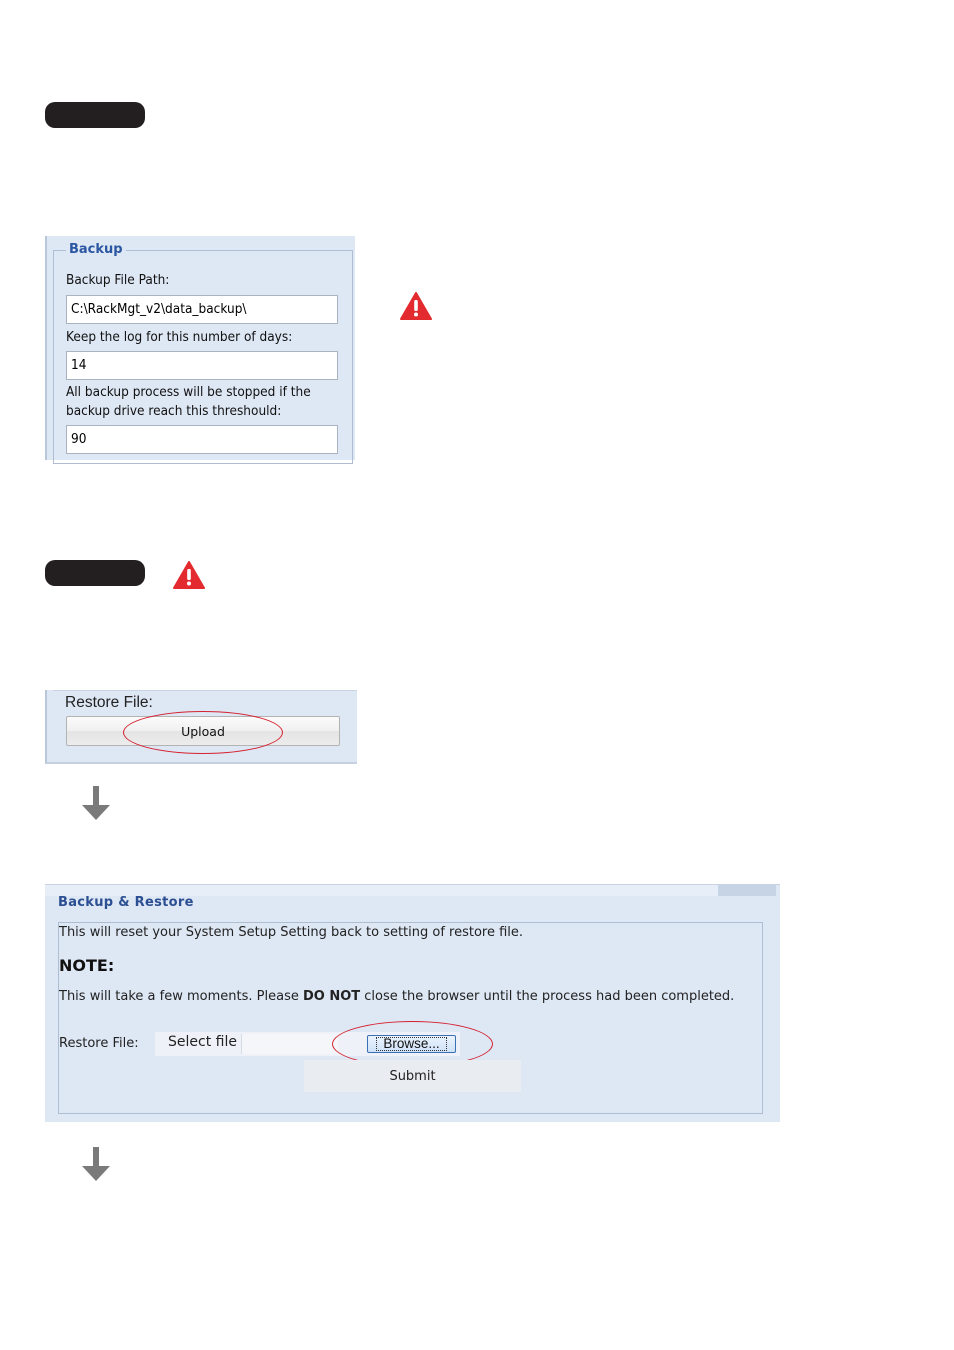  Describe the element at coordinates (126, 902) in the screenshot. I see `backup-restore-legend: Backup & Restore` at that location.